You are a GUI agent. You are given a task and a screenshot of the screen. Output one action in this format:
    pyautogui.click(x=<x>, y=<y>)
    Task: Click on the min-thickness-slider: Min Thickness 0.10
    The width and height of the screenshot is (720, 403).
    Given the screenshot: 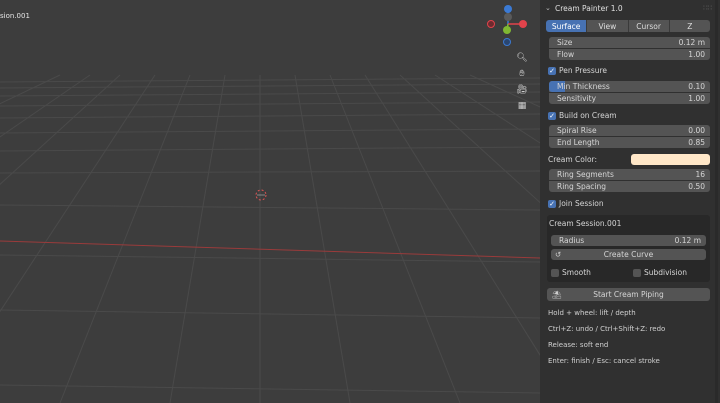 What is the action you would take?
    pyautogui.click(x=629, y=86)
    